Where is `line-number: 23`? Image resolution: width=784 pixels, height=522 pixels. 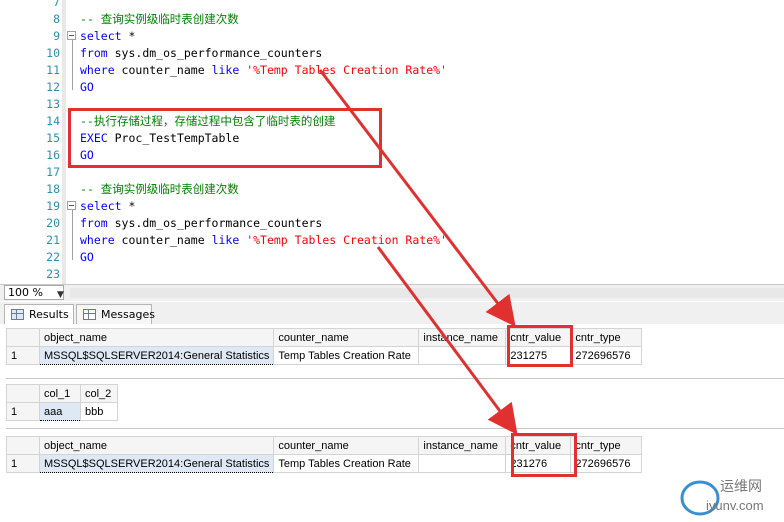 line-number: 23 is located at coordinates (53, 274).